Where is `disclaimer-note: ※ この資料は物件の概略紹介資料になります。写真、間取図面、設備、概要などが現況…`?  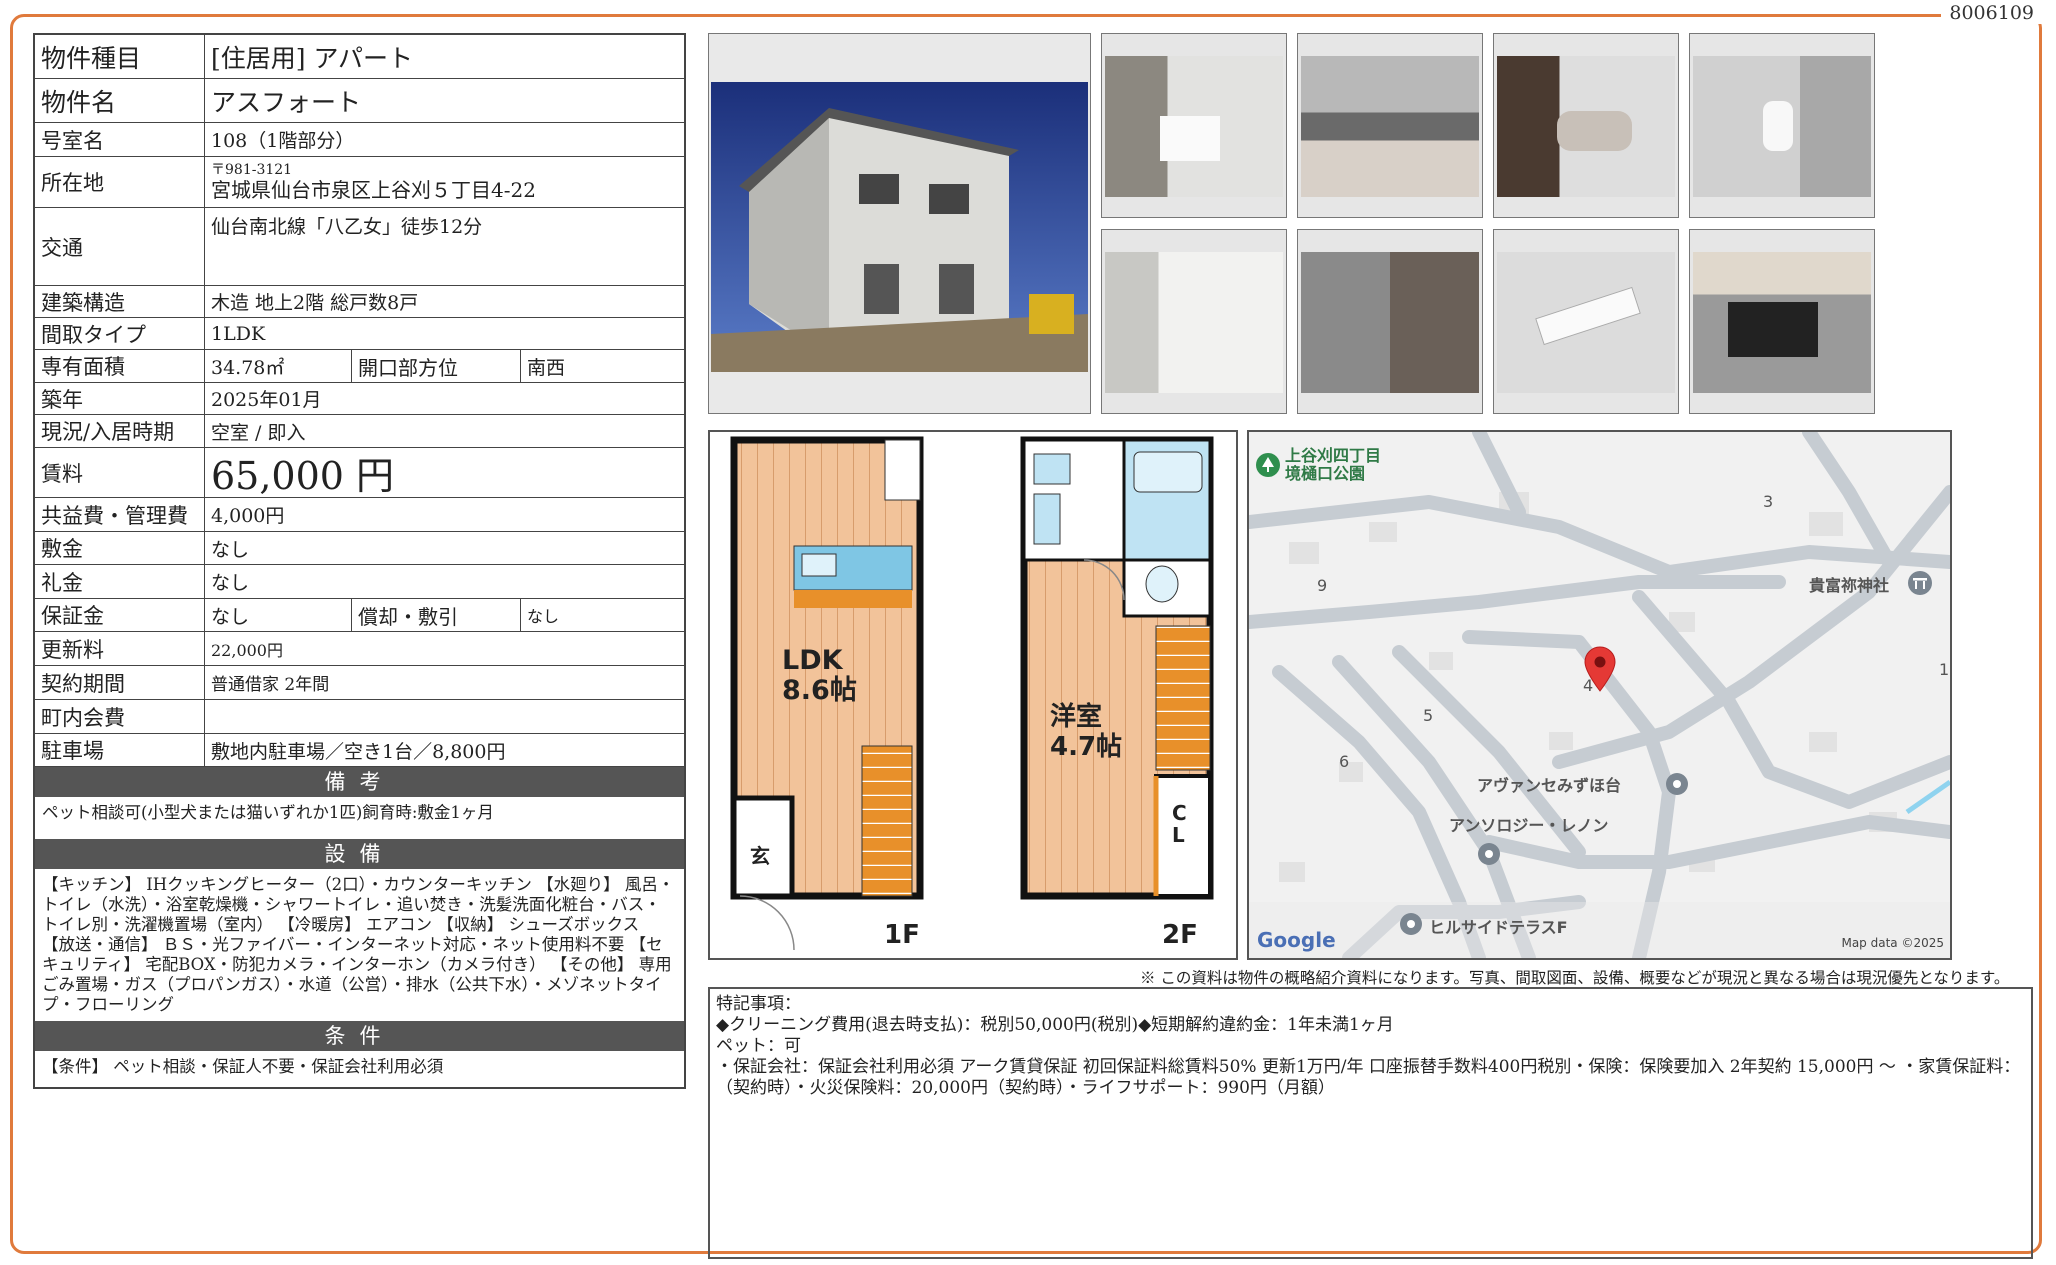
disclaimer-note: ※ この資料は物件の概略紹介資料になります。写真、間取図面、設備、概要などが現況… is located at coordinates (1575, 978).